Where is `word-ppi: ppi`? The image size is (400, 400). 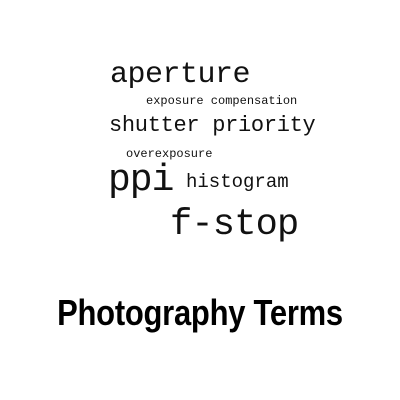
word-ppi: ppi is located at coordinates (141, 180).